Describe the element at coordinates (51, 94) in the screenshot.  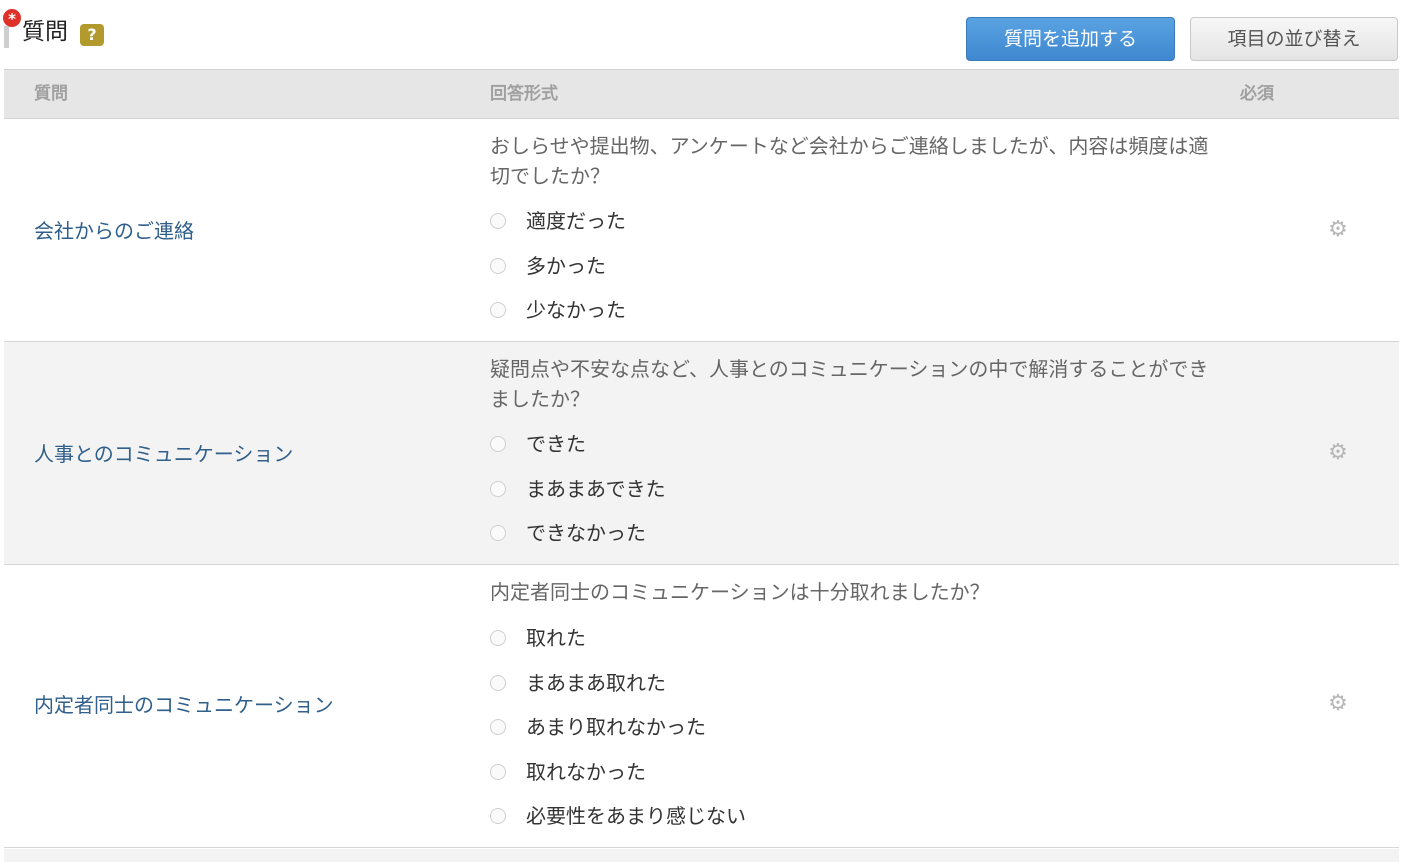
I see `column-header-question: 質問` at that location.